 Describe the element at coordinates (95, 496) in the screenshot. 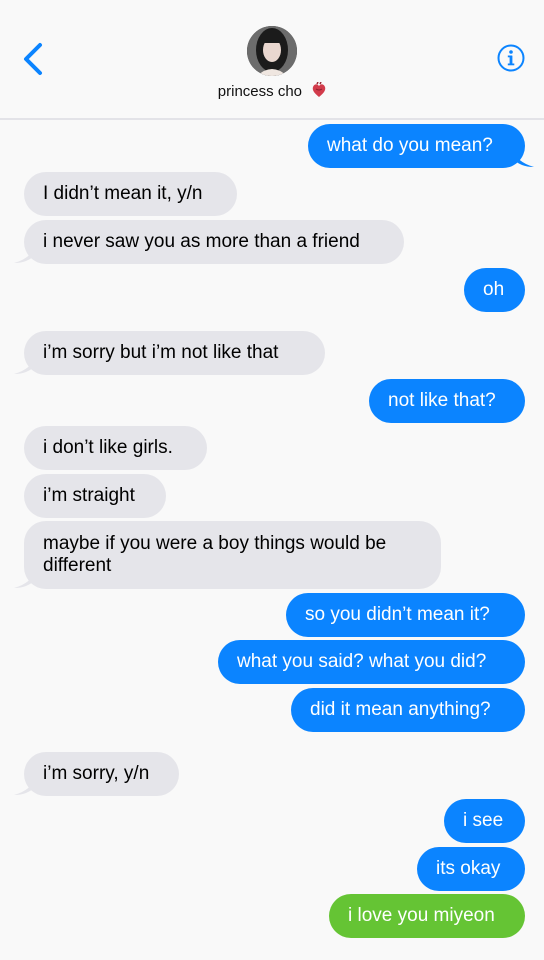

I see `message-bubble-incoming: i’m straight` at that location.